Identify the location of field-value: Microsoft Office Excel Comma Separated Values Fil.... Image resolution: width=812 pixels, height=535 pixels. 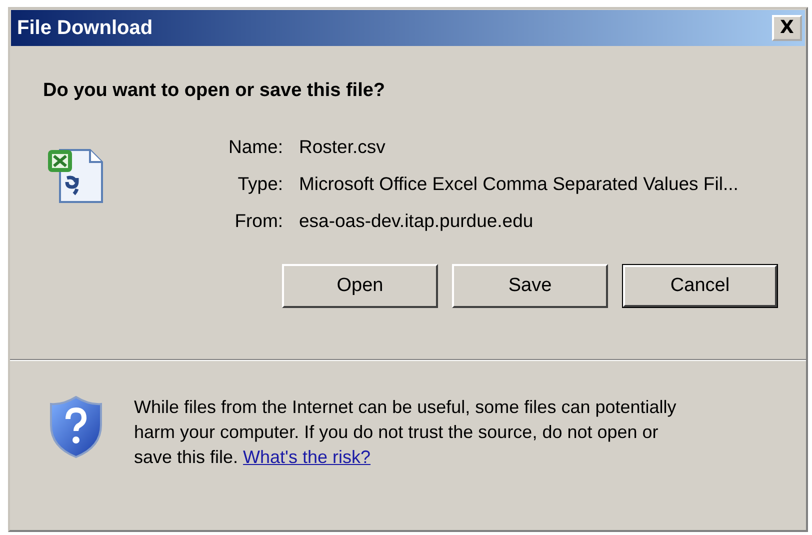
(518, 184).